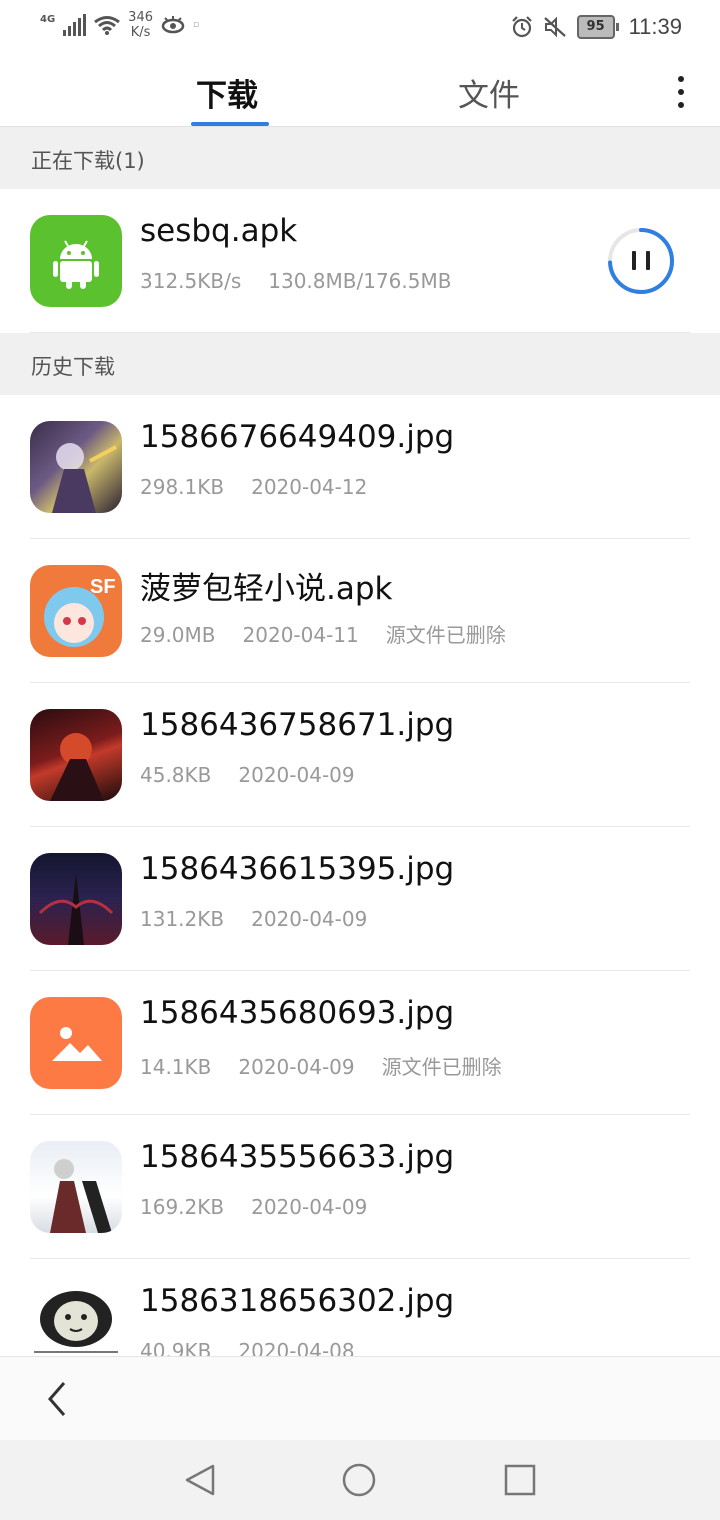  Describe the element at coordinates (48, 19) in the screenshot. I see `network-type: 4G` at that location.